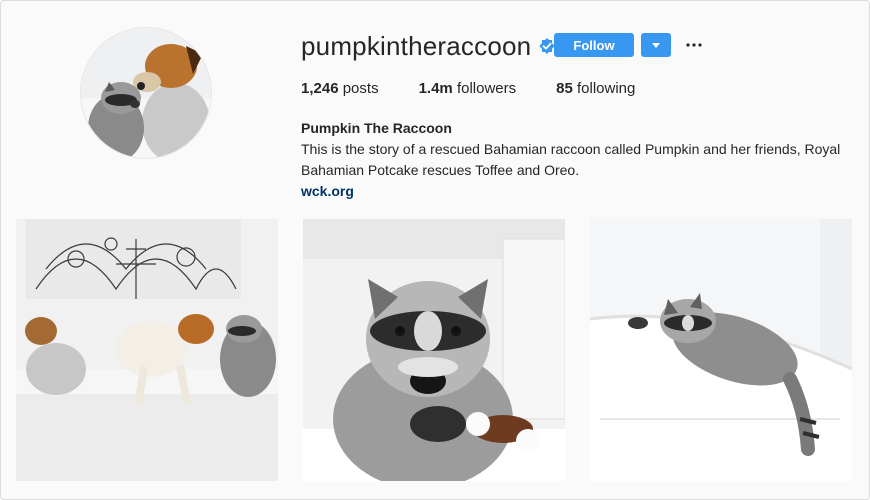 Image resolution: width=870 pixels, height=500 pixels. I want to click on profile-header: pumpkintheraccoon, so click(428, 46).